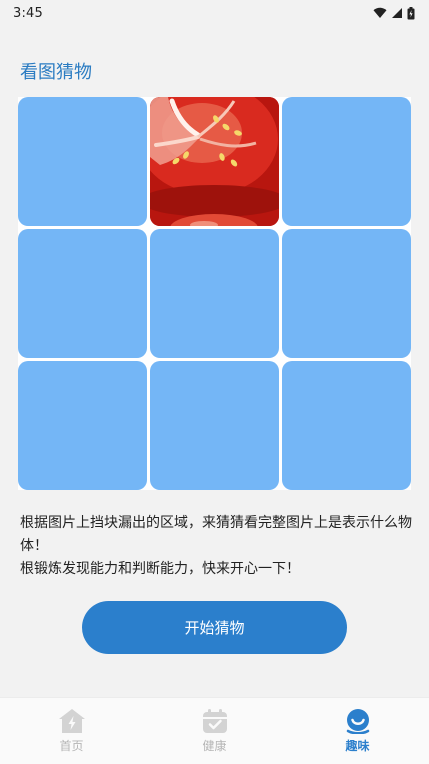 This screenshot has height=764, width=429. I want to click on home-icon, so click(71, 721).